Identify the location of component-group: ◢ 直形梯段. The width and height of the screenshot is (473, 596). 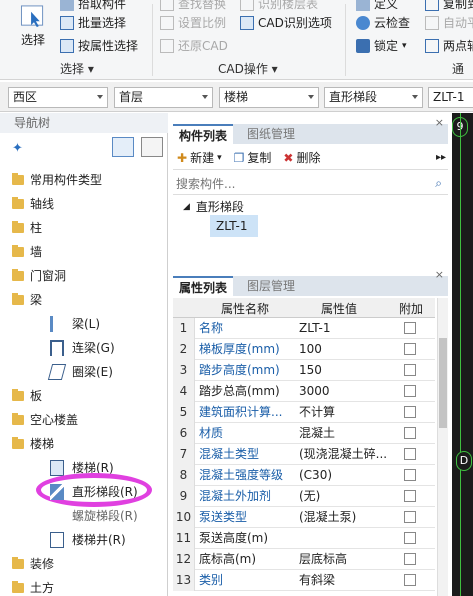
(213, 206).